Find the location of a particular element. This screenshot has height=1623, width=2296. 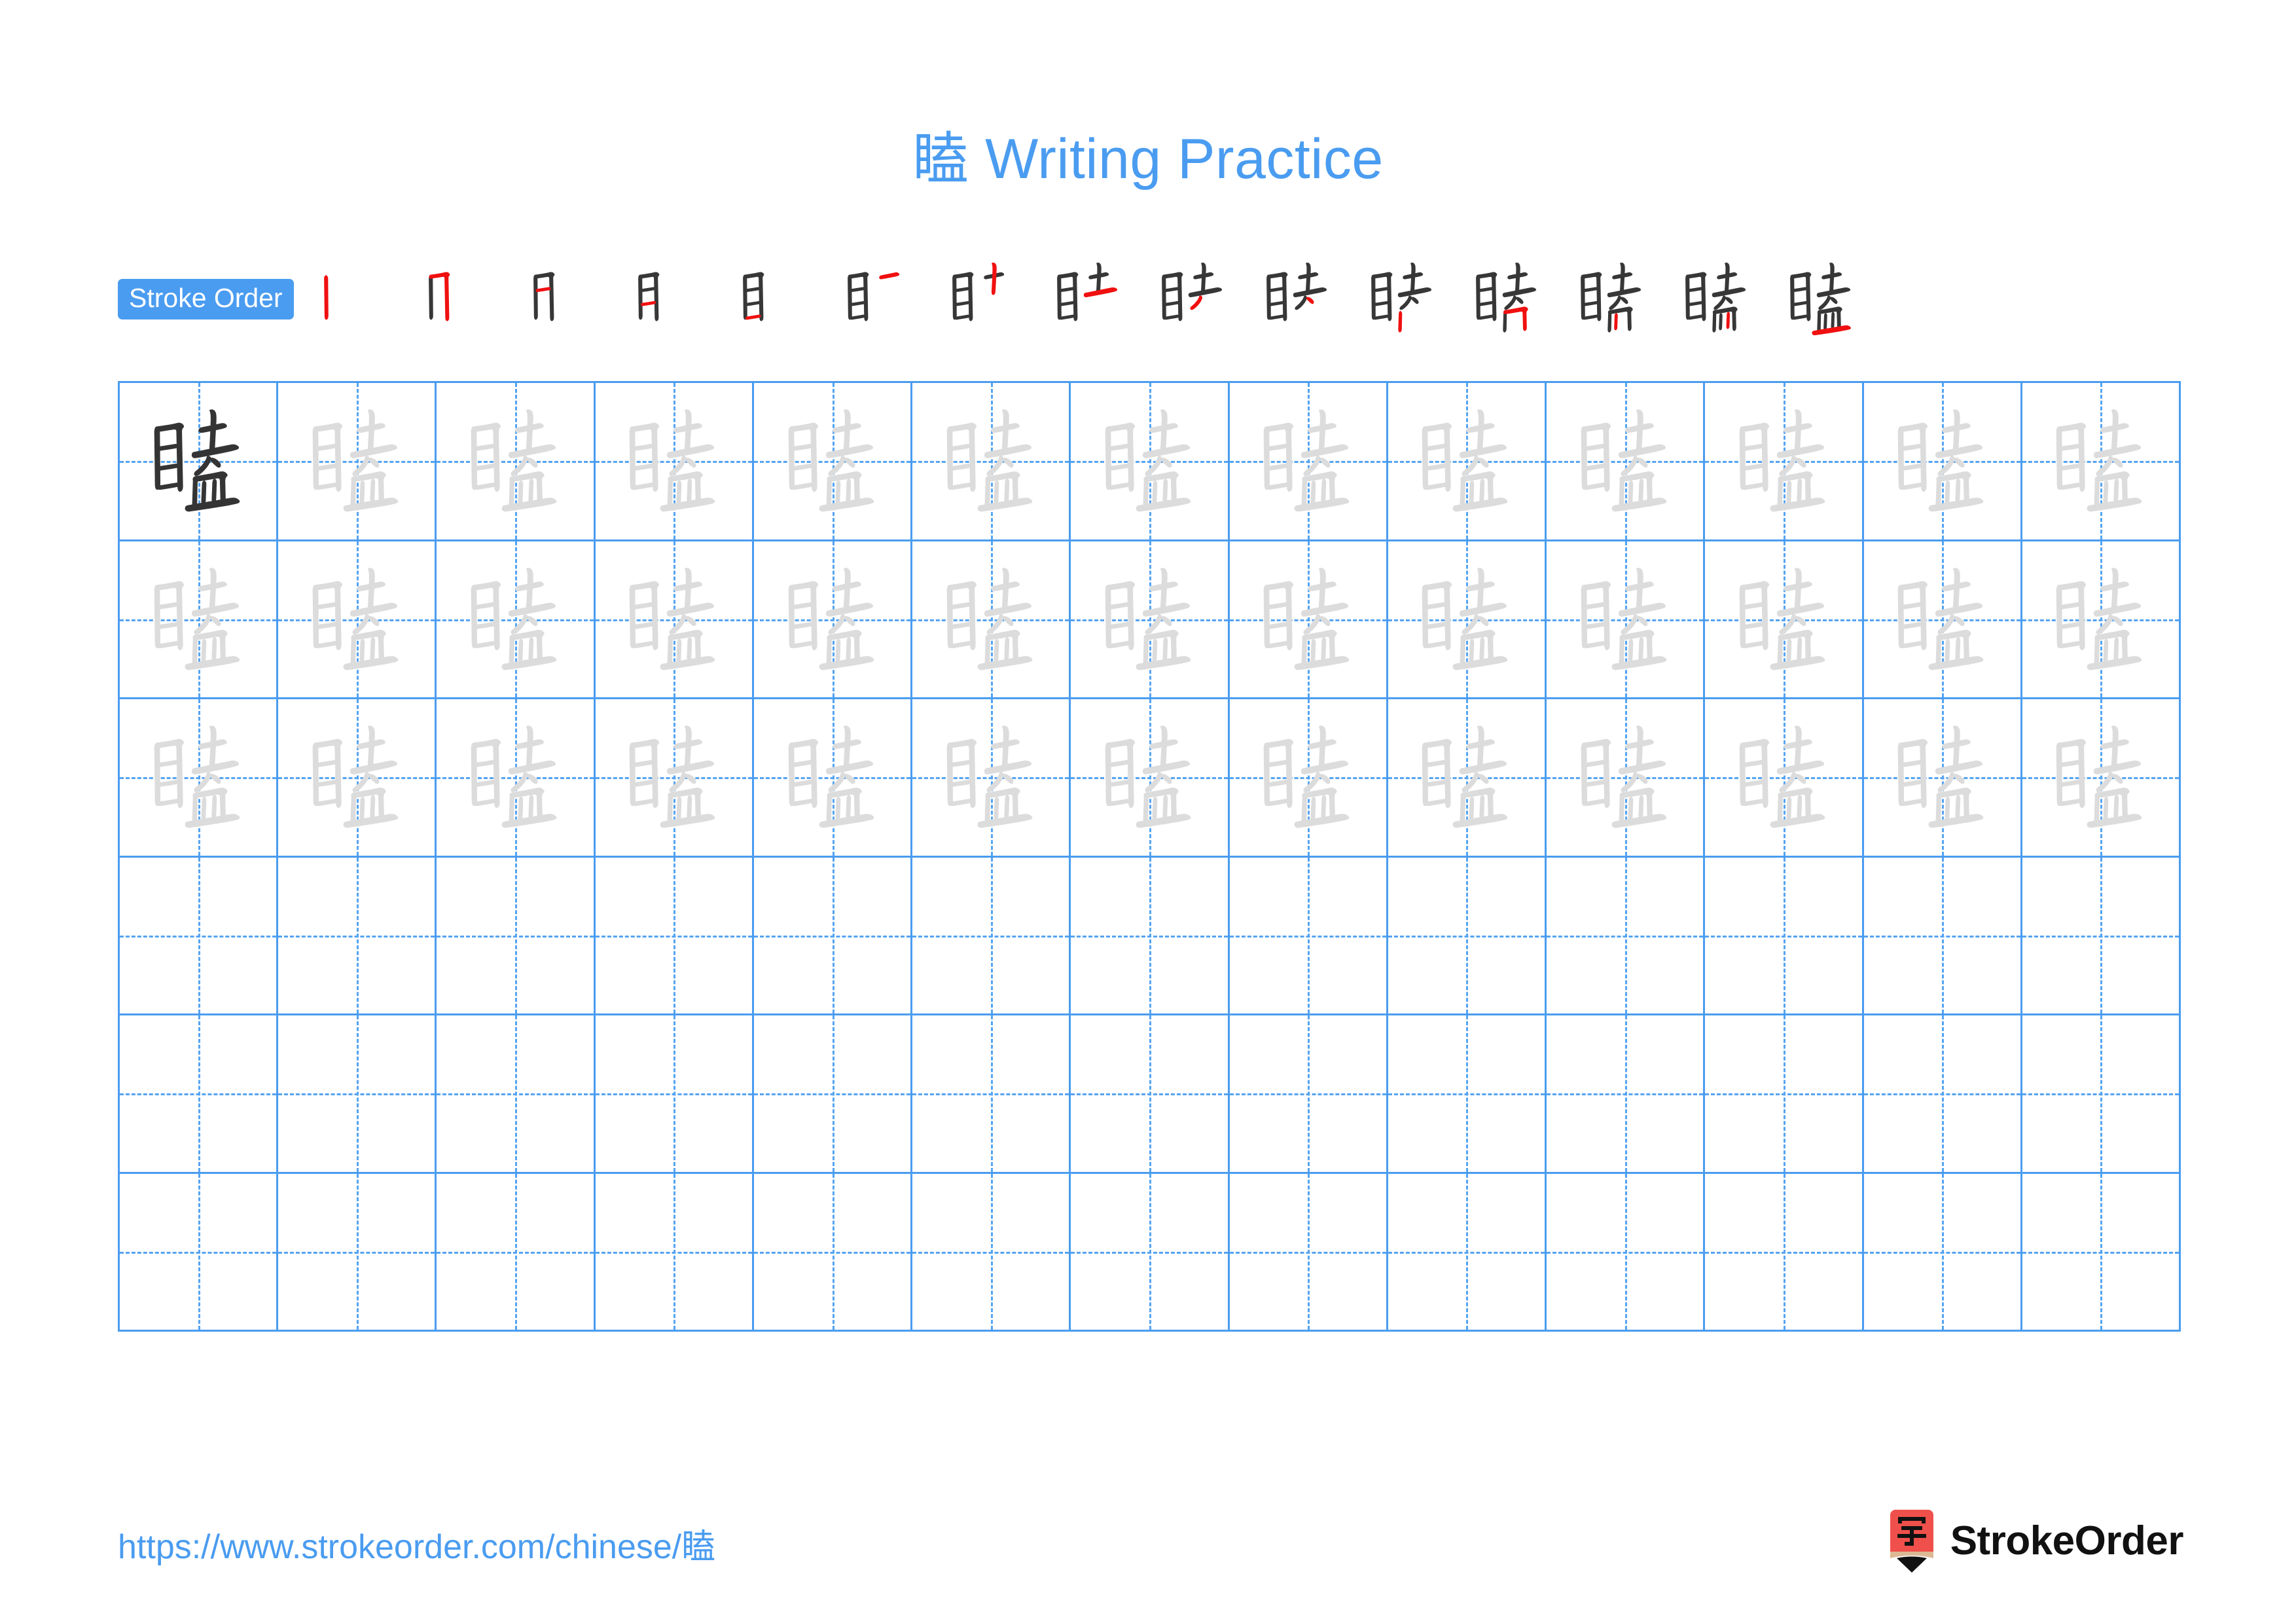

practice-cell-r5-c12 is located at coordinates (1942, 1094).